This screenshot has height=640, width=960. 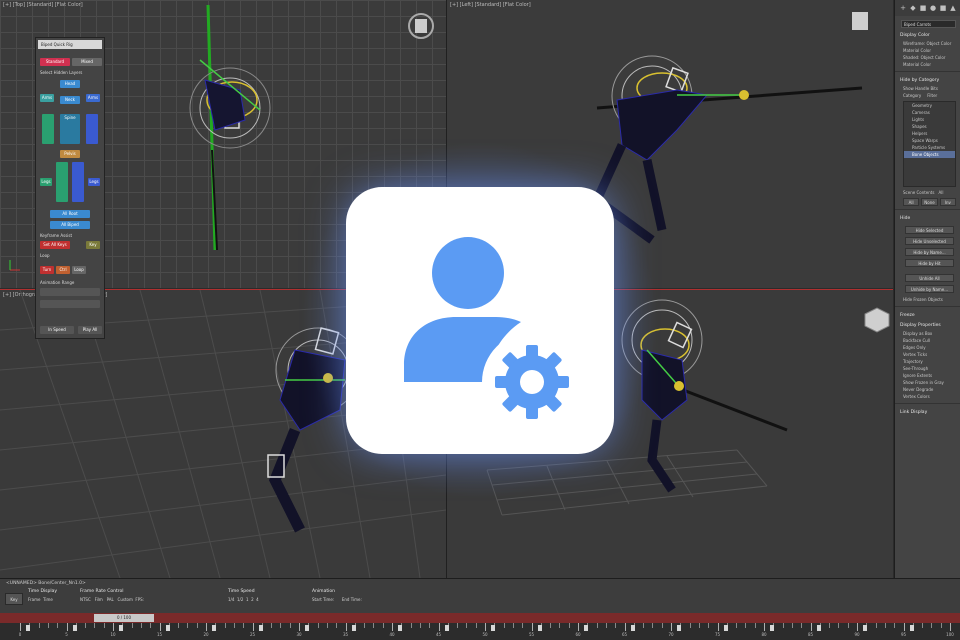 What do you see at coordinates (99, 599) in the screenshot?
I see `film-radio: Film` at bounding box center [99, 599].